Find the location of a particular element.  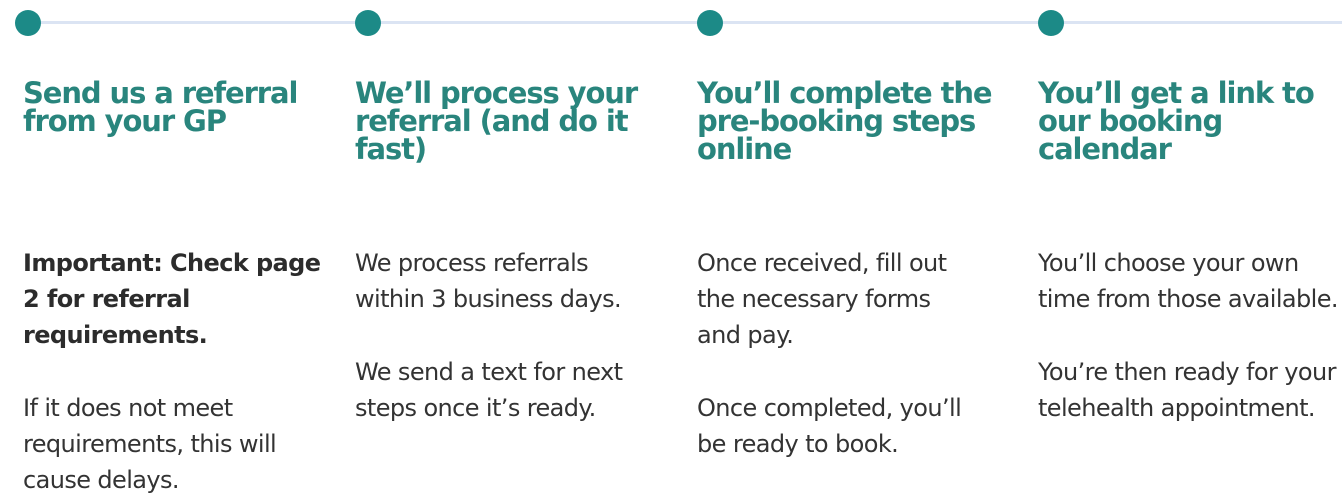

step-1-title: Send us a referral from your GP is located at coordinates (160, 107).